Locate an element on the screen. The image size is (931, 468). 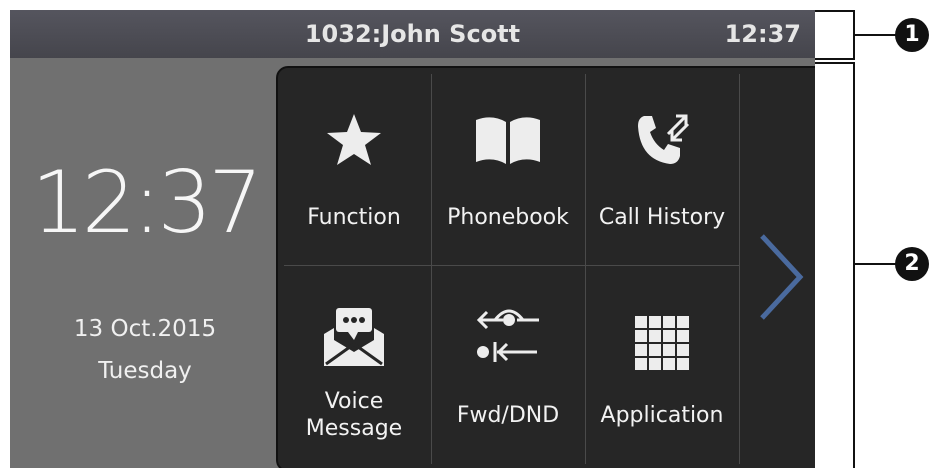
home-day: Tuesday is located at coordinates (145, 371).